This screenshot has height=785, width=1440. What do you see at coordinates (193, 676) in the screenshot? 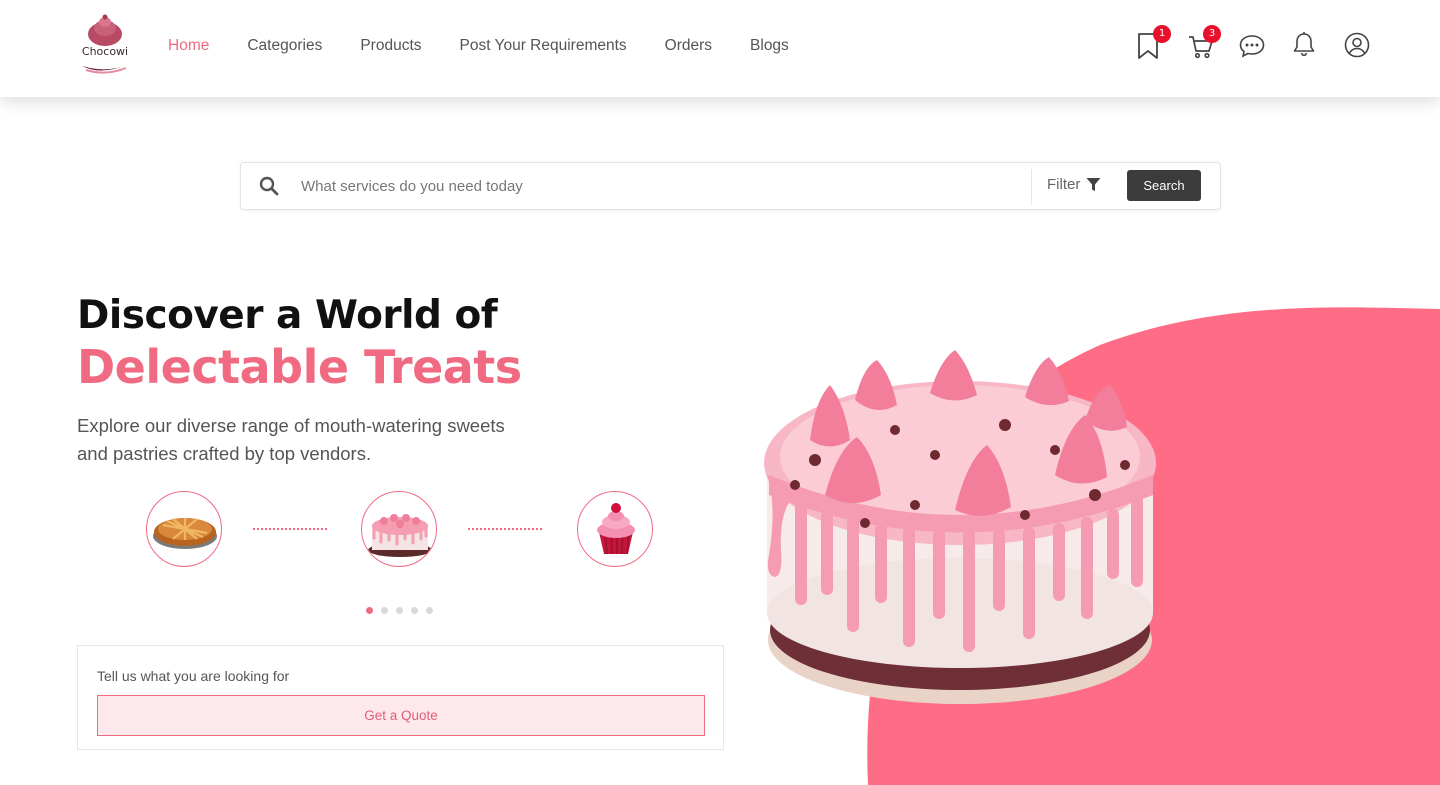
I see `quote-label: Tell us what you are looking for` at bounding box center [193, 676].